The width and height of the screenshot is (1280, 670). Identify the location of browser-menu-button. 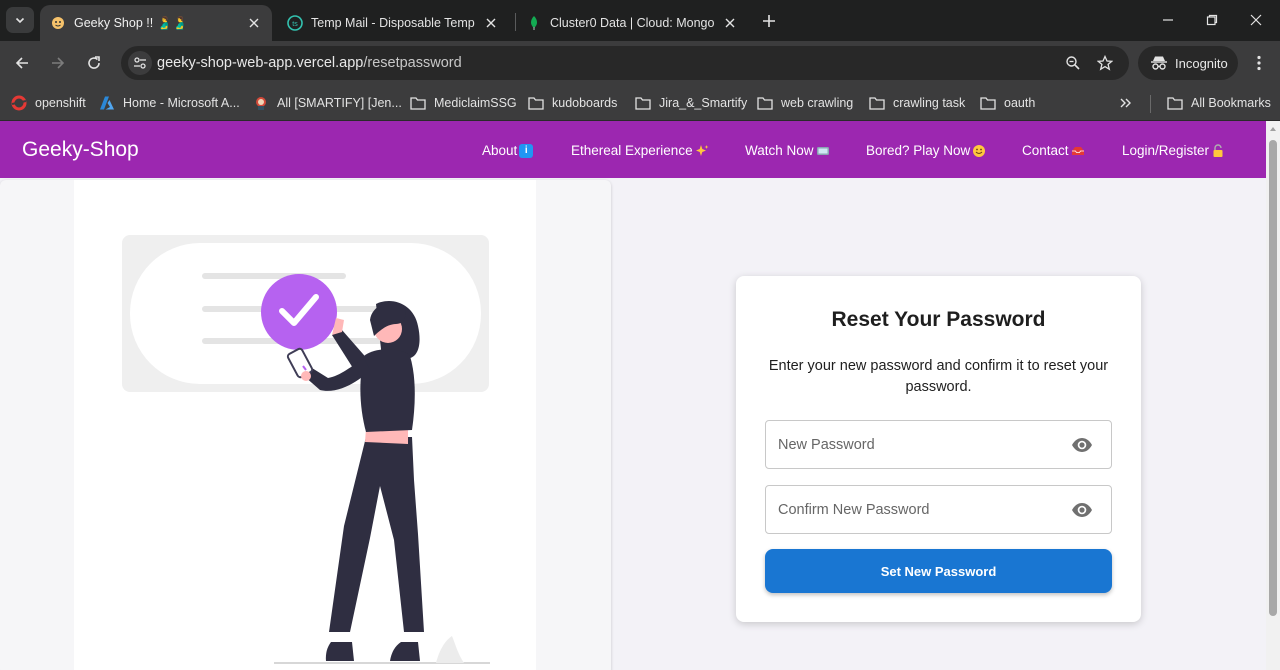
(1259, 63).